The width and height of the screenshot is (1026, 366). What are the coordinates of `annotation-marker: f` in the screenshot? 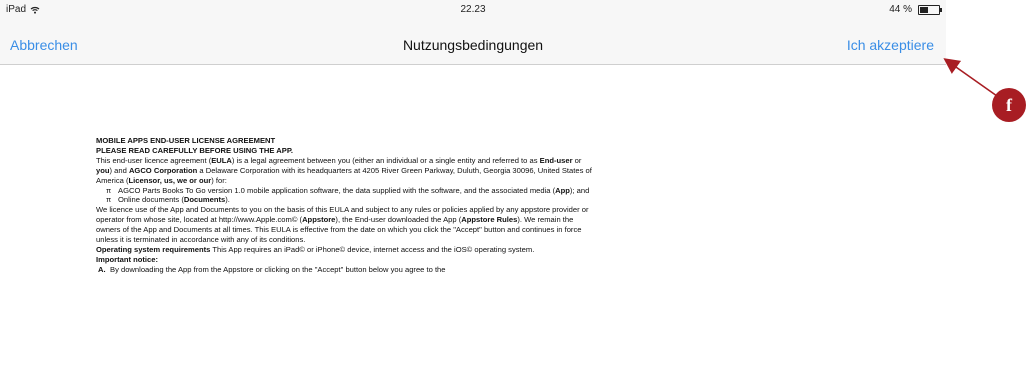 It's located at (1009, 105).